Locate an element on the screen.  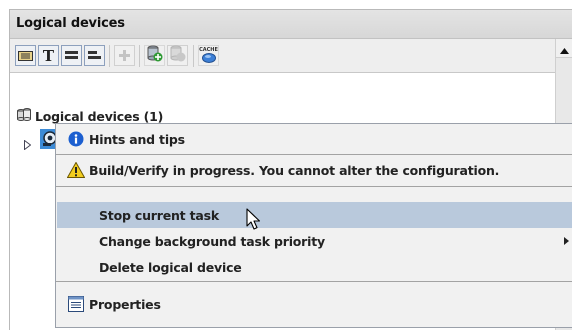
panel-title: Logical devices is located at coordinates (70, 23).